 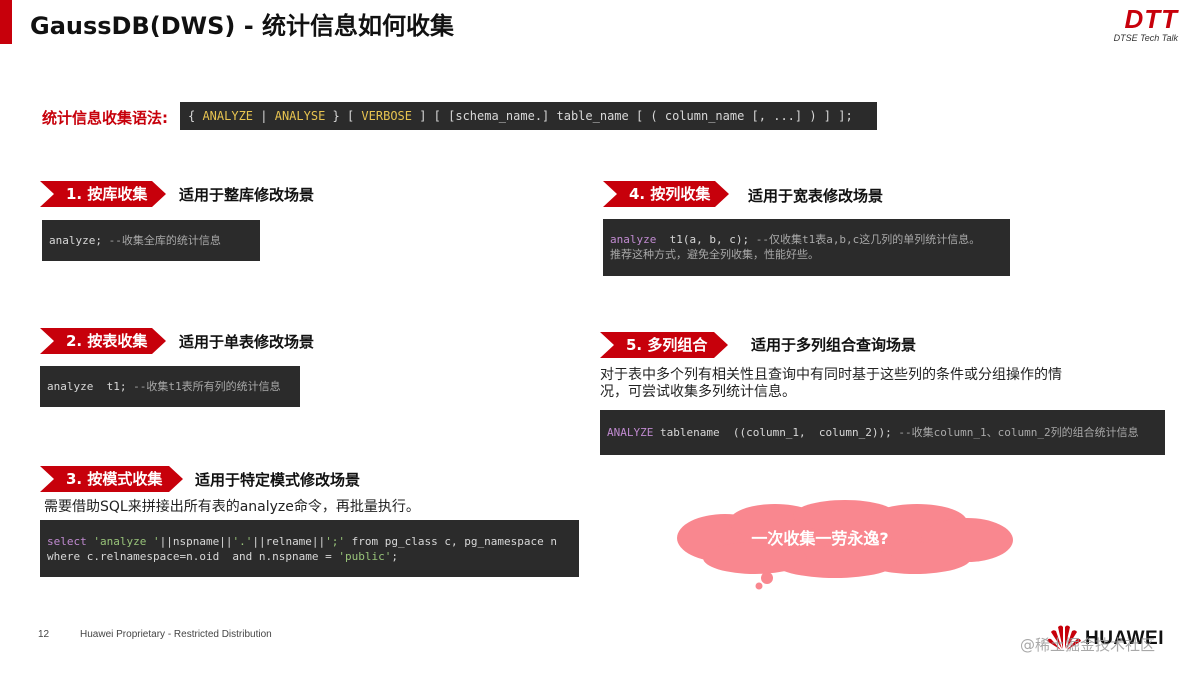 I want to click on page-title: GaussDB(DWS) - 统计信息如何收集, so click(x=242, y=26).